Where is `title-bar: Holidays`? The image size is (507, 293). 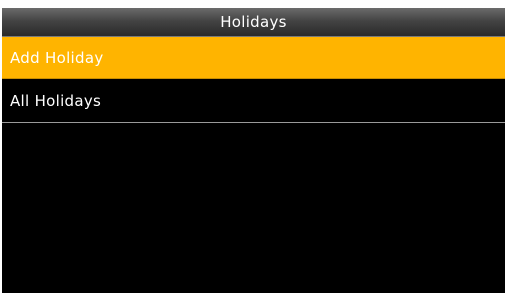
title-bar: Holidays is located at coordinates (253, 22).